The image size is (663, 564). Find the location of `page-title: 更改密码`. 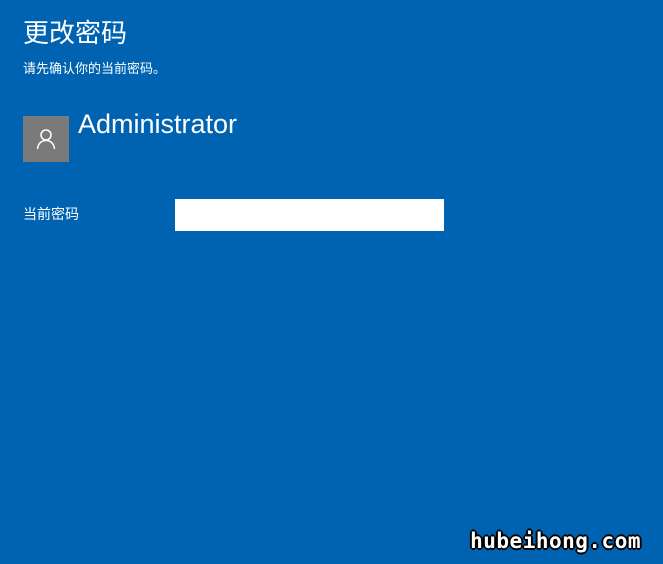

page-title: 更改密码 is located at coordinates (75, 34).